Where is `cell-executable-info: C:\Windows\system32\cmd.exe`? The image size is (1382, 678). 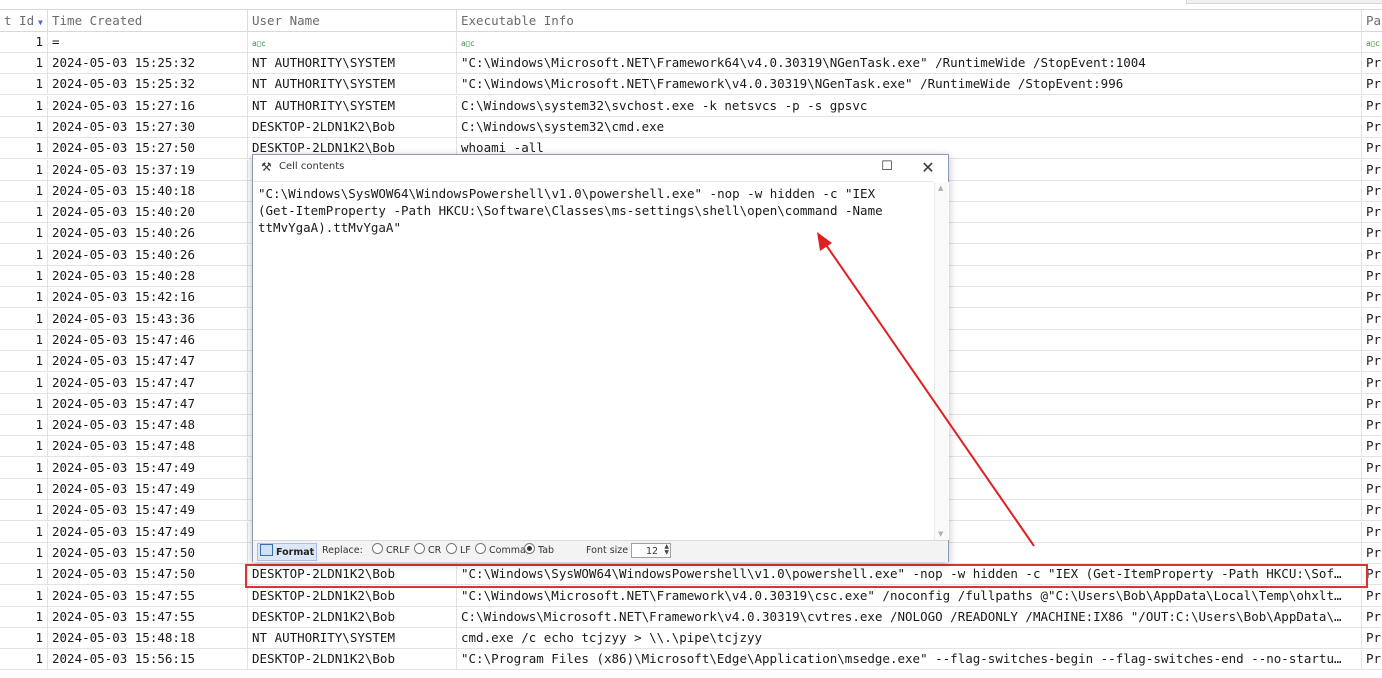 cell-executable-info: C:\Windows\system32\cmd.exe is located at coordinates (909, 126).